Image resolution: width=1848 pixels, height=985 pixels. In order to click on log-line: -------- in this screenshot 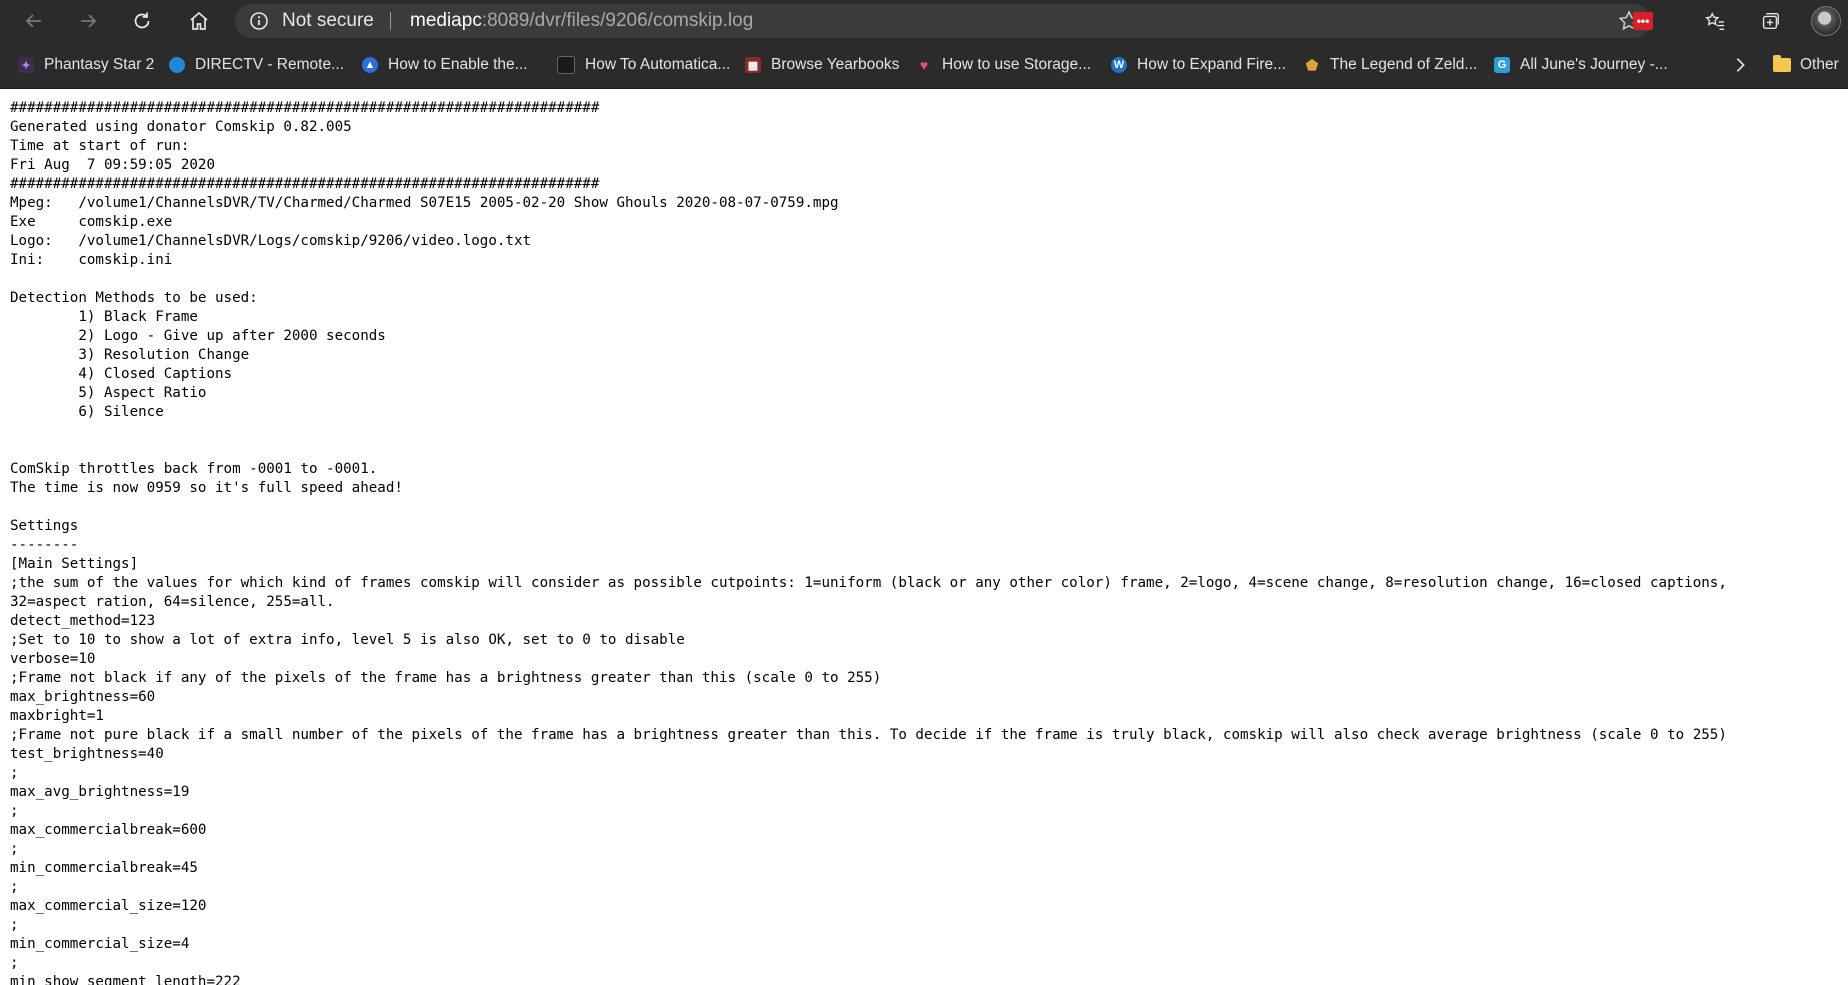, I will do `click(44, 545)`.